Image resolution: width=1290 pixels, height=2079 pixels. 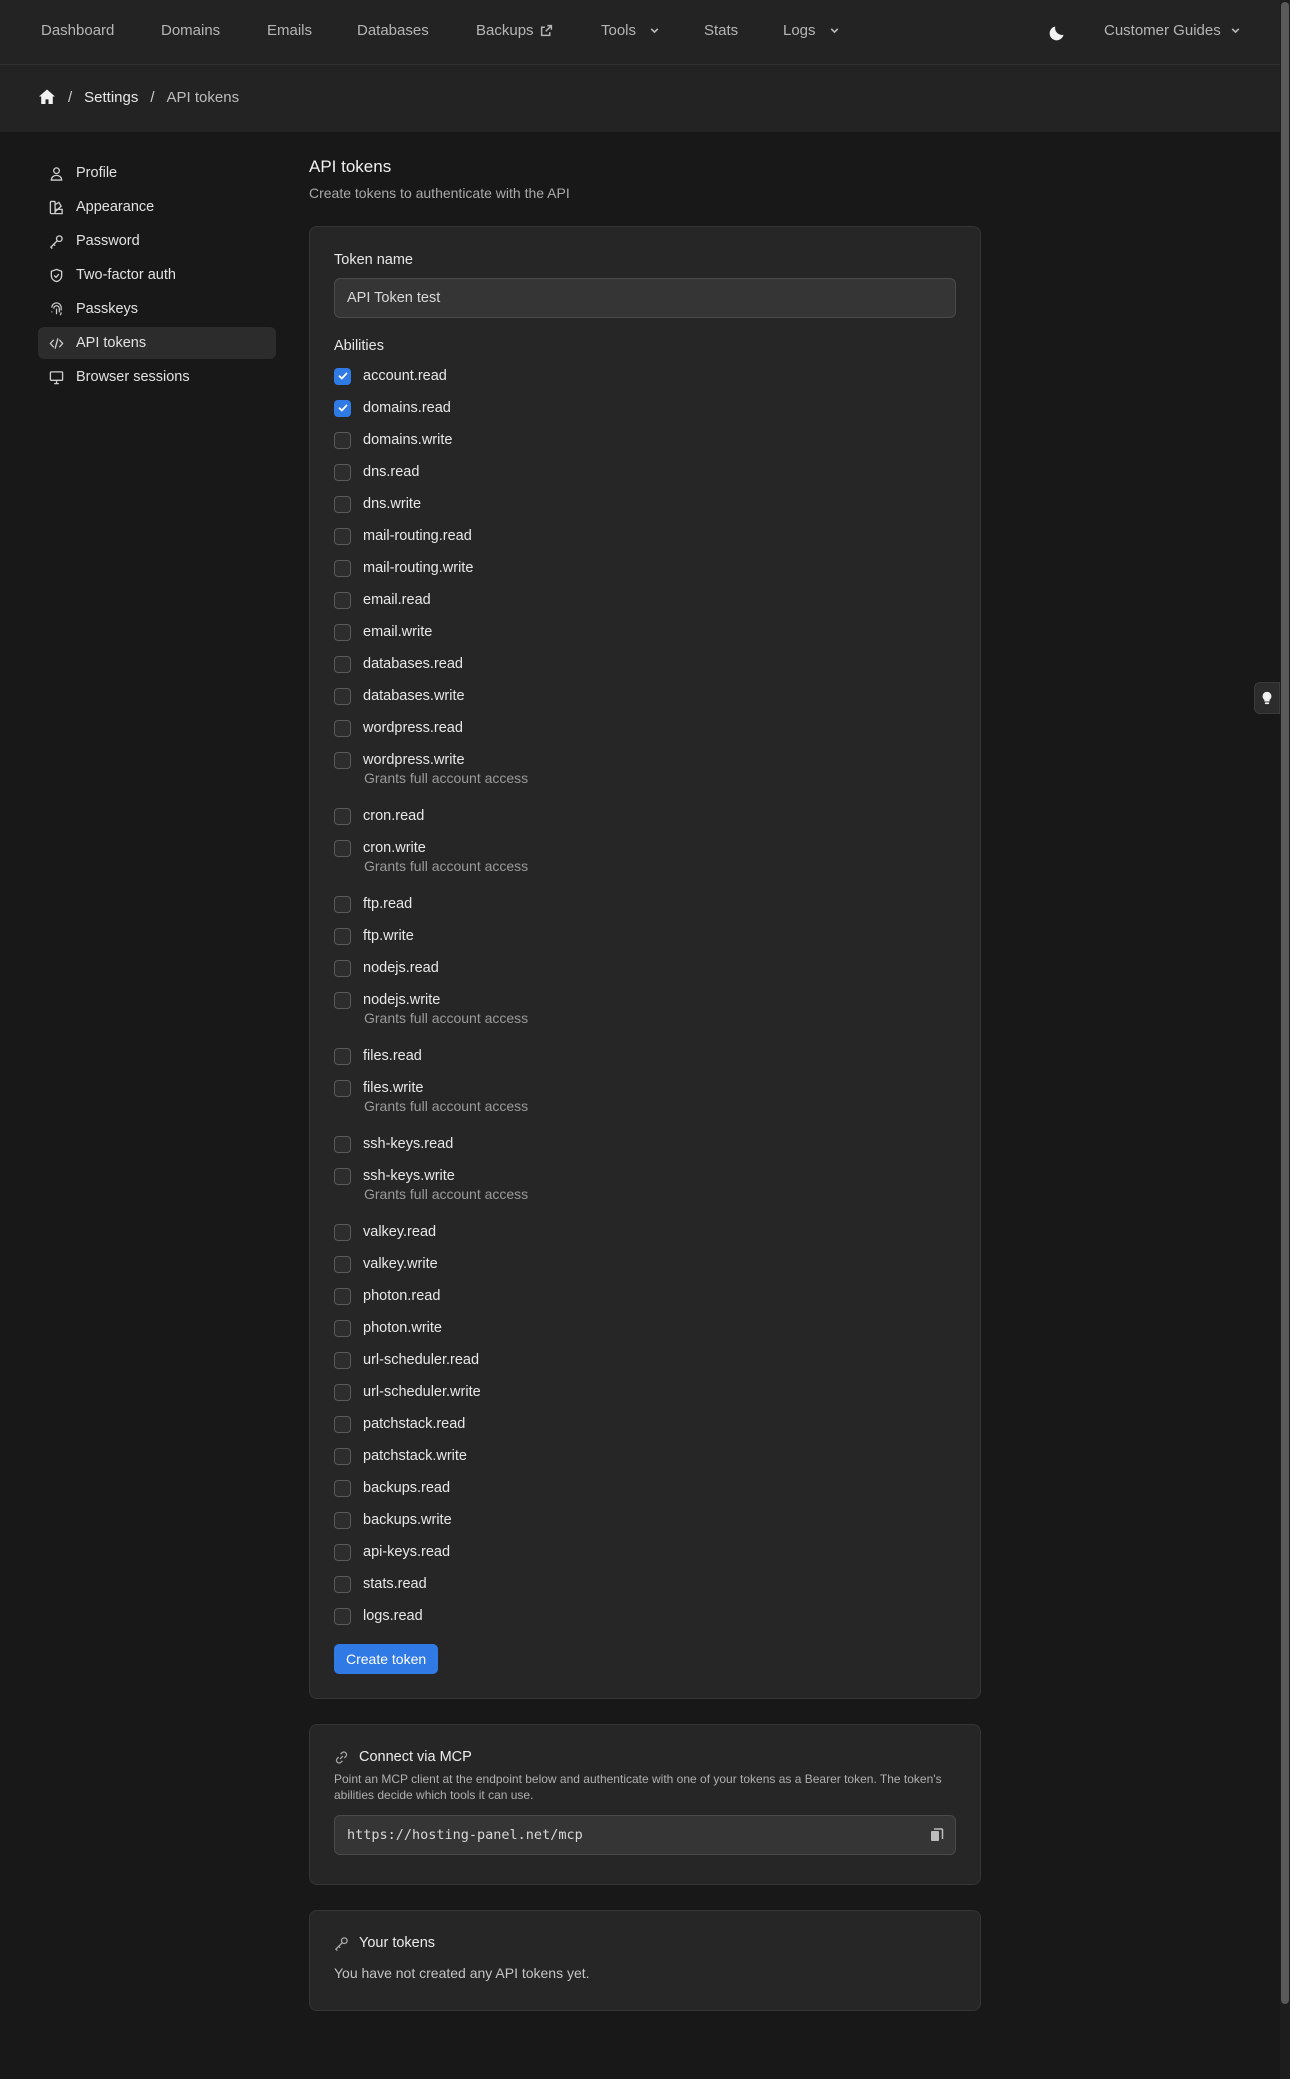 What do you see at coordinates (645, 1552) in the screenshot?
I see `ability-row: api-keys.read` at bounding box center [645, 1552].